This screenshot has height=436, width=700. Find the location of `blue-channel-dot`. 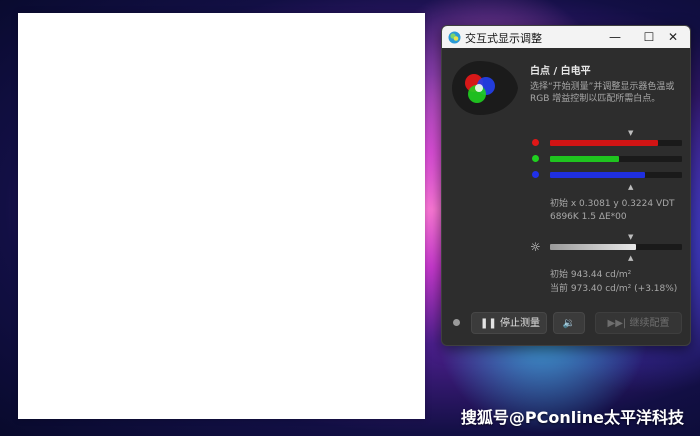

blue-channel-dot is located at coordinates (535, 174).